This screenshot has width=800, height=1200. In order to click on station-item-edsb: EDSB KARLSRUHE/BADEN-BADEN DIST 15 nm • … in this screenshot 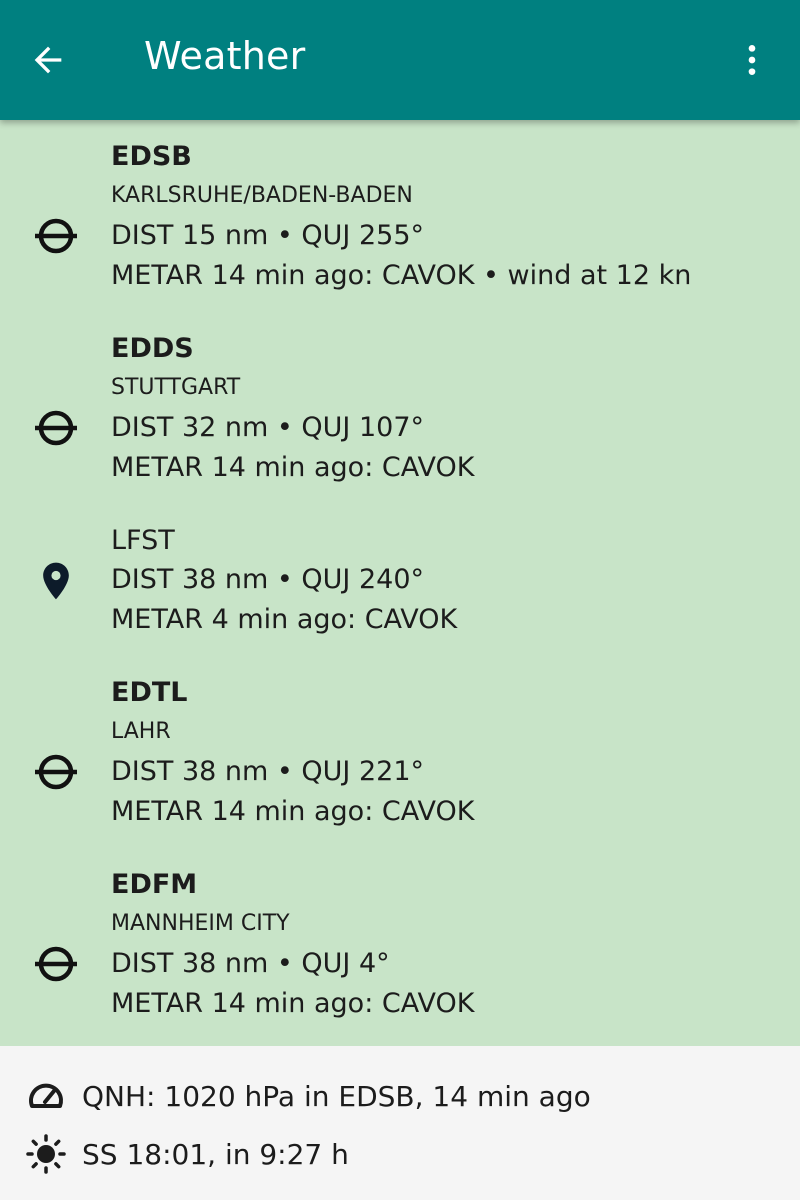, I will do `click(400, 224)`.